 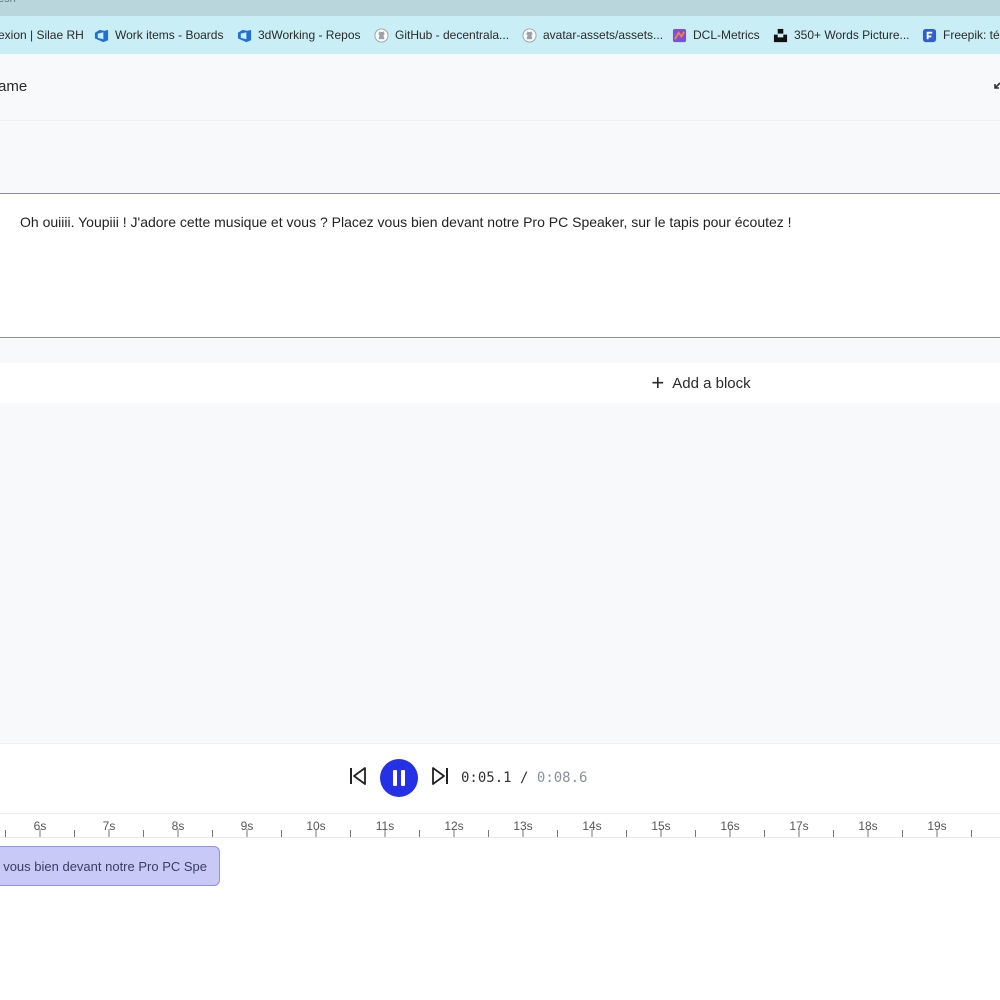 I want to click on bookmark-dcl-metrics: DCL-Metrics, so click(x=716, y=35).